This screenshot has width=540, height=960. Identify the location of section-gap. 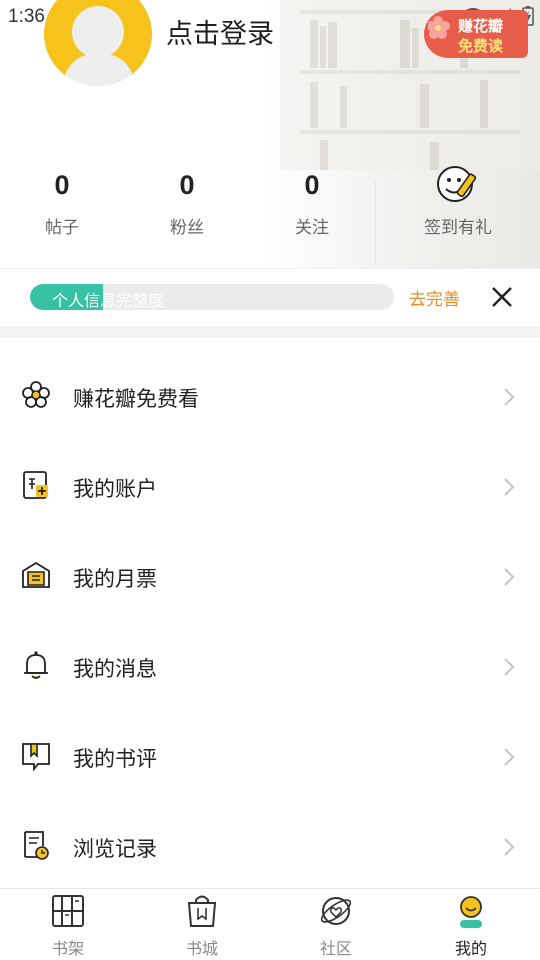
(270, 332).